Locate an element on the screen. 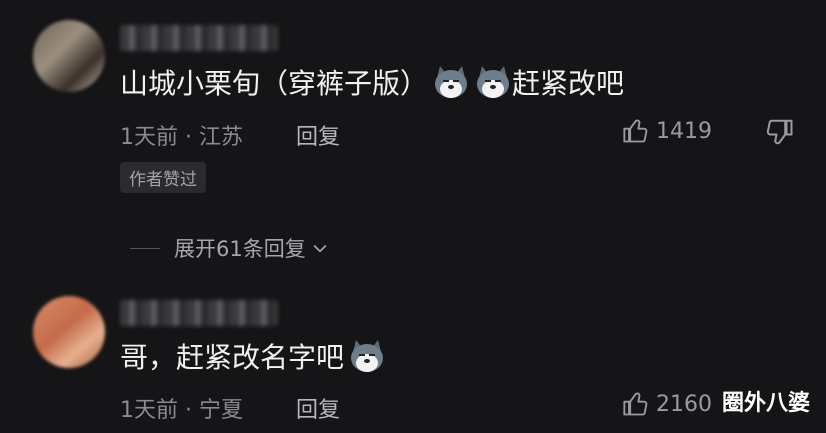  expand-replies-button: 展开61条回复 is located at coordinates (230, 248).